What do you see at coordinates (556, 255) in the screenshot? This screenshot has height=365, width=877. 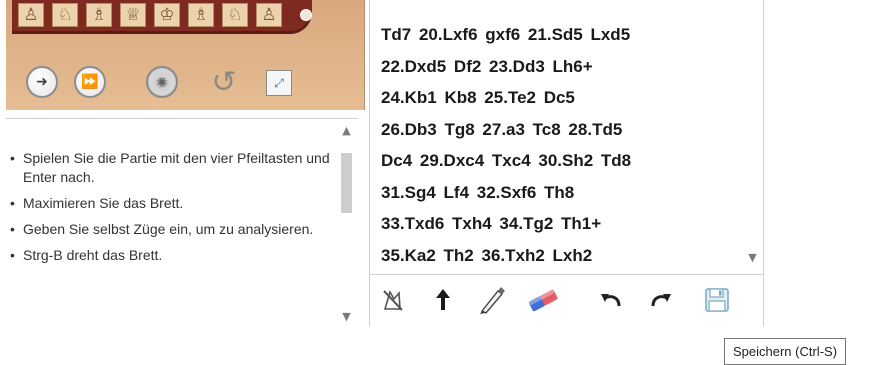 I see `move-line: 35.Ka2 Th2 36.Txh2 Lxh2` at bounding box center [556, 255].